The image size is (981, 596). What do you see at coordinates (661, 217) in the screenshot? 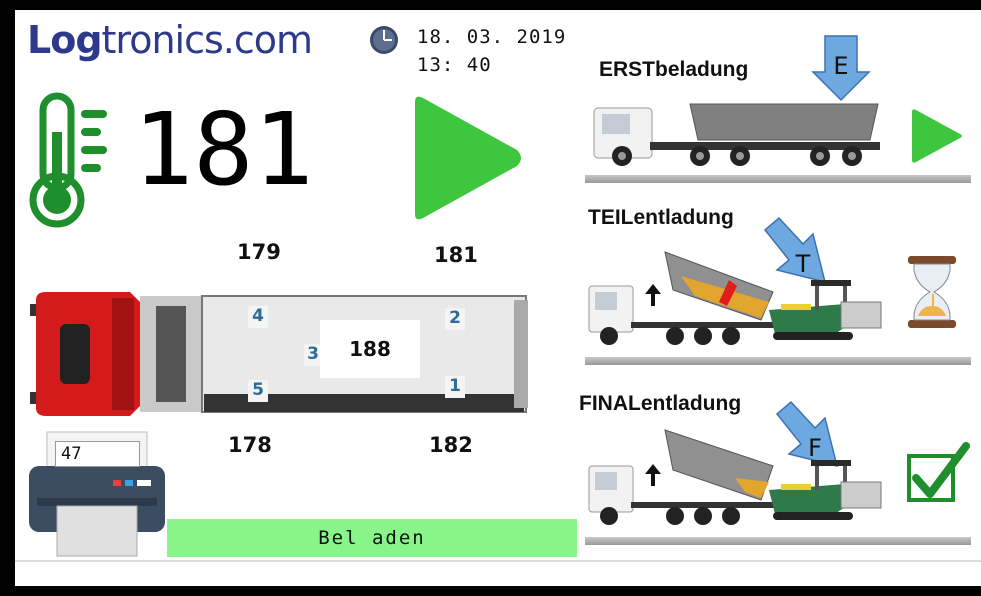
I see `stage-title-teil: TEILentladung` at bounding box center [661, 217].